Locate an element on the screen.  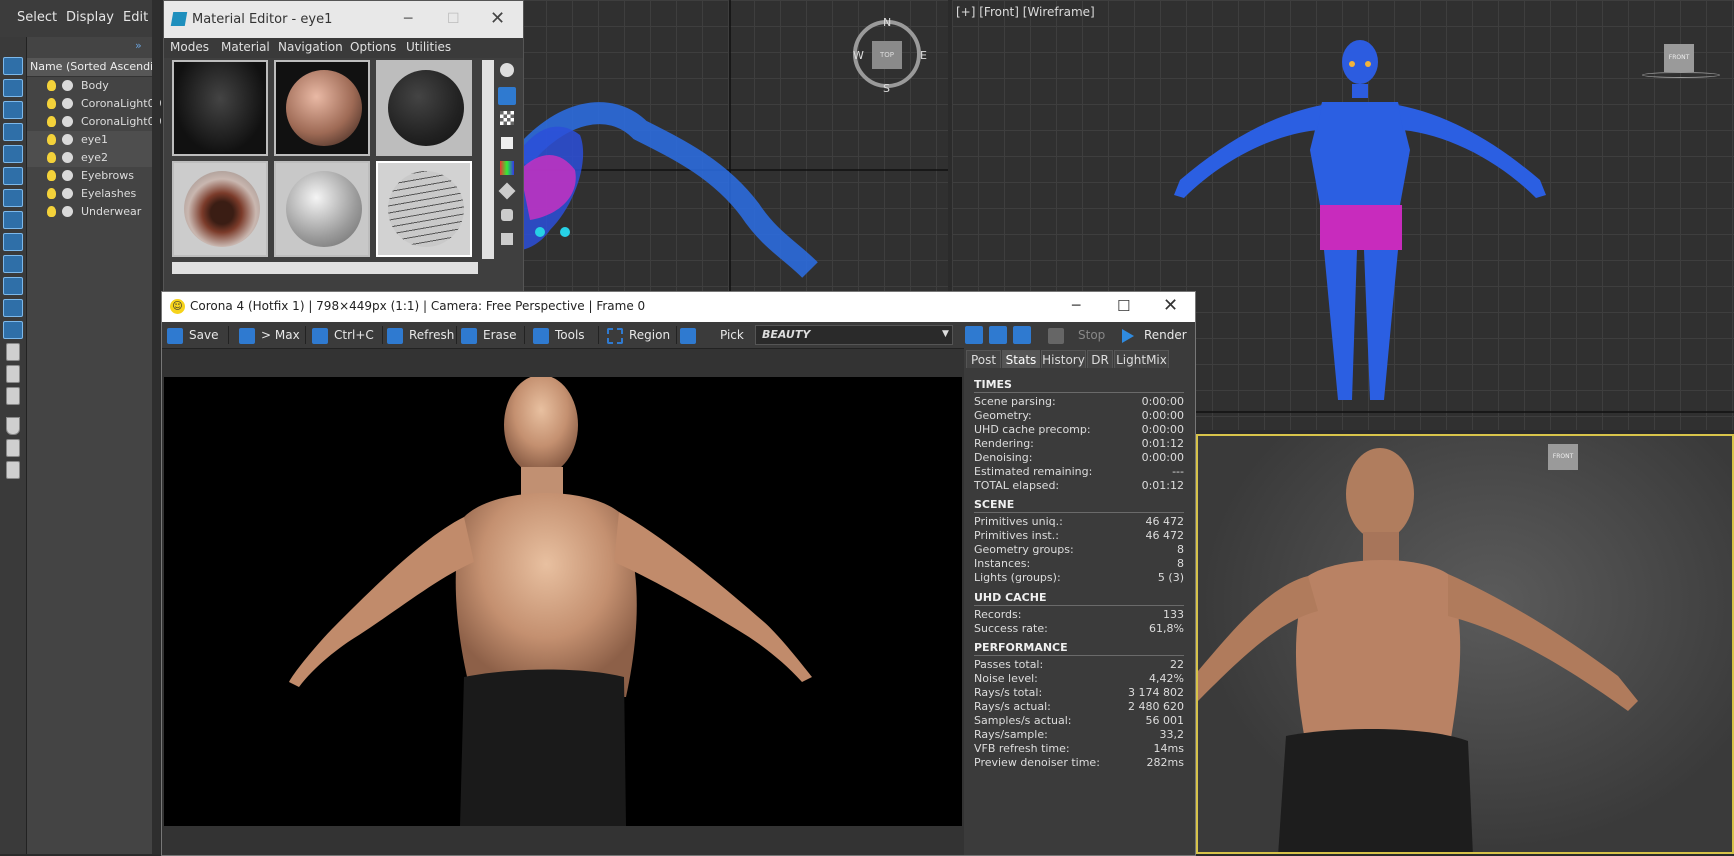
display-helpers-icon is located at coordinates (13, 176).